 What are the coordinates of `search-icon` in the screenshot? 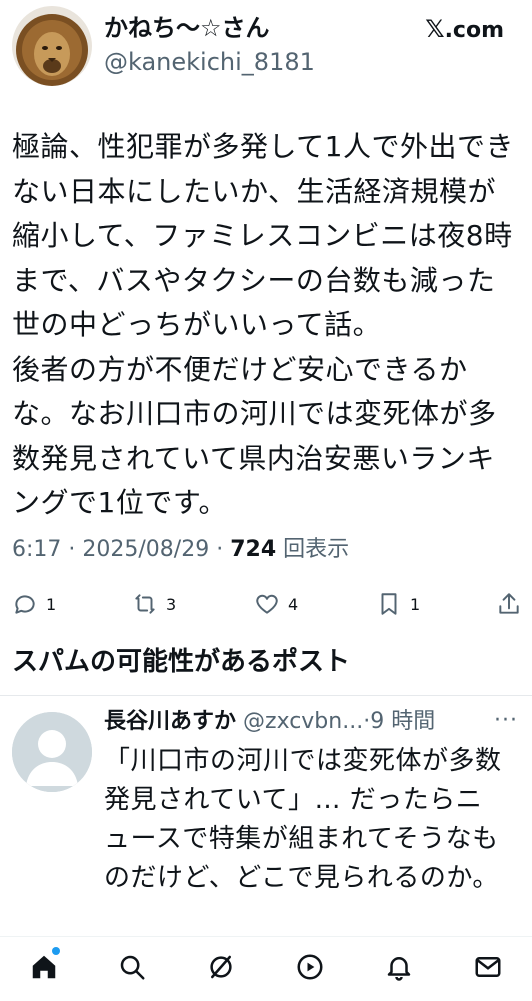 It's located at (132, 967).